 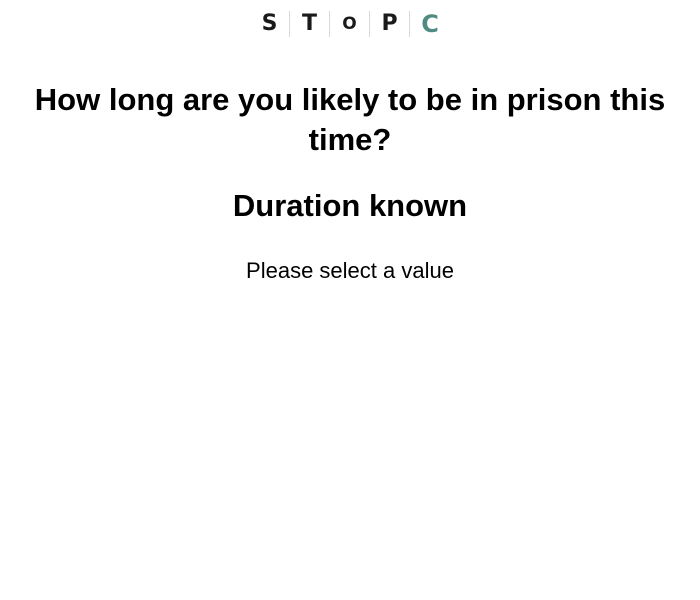 I want to click on duration-known-heading: Duration known, so click(x=350, y=205).